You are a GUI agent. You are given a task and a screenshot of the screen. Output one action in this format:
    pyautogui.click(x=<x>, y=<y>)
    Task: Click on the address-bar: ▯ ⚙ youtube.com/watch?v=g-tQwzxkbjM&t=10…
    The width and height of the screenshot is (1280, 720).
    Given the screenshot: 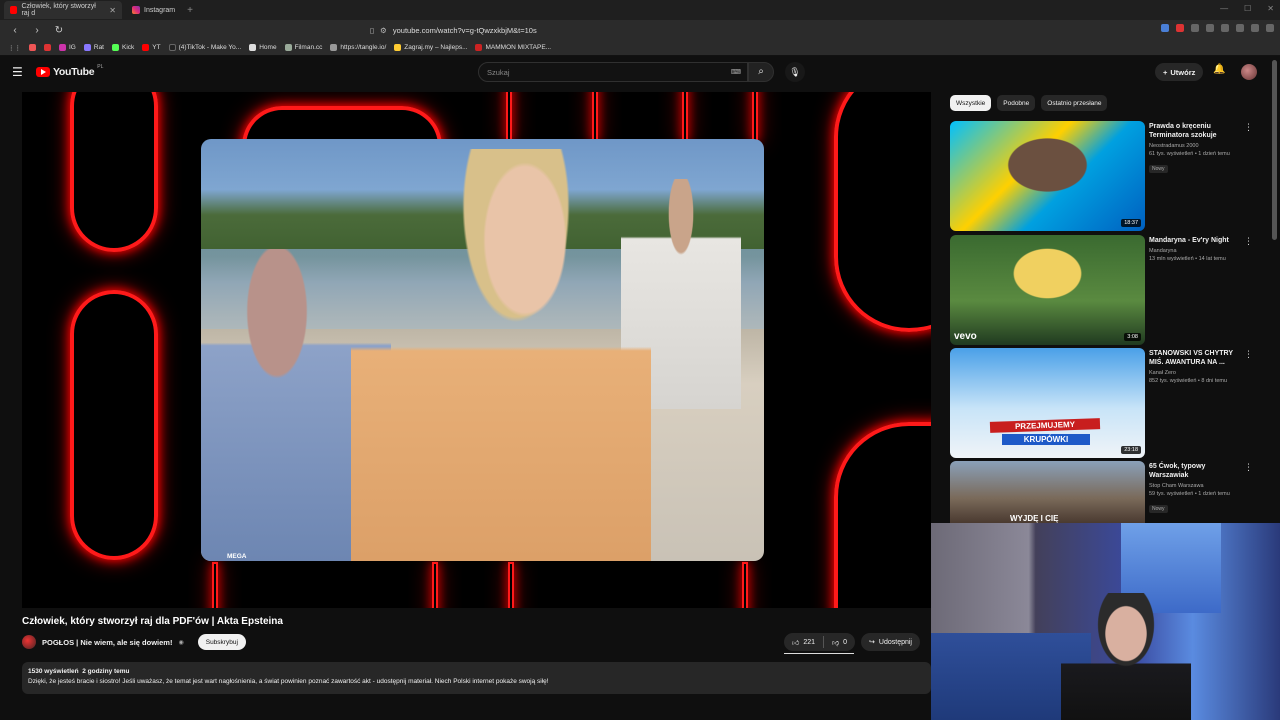 What is the action you would take?
    pyautogui.click(x=620, y=30)
    